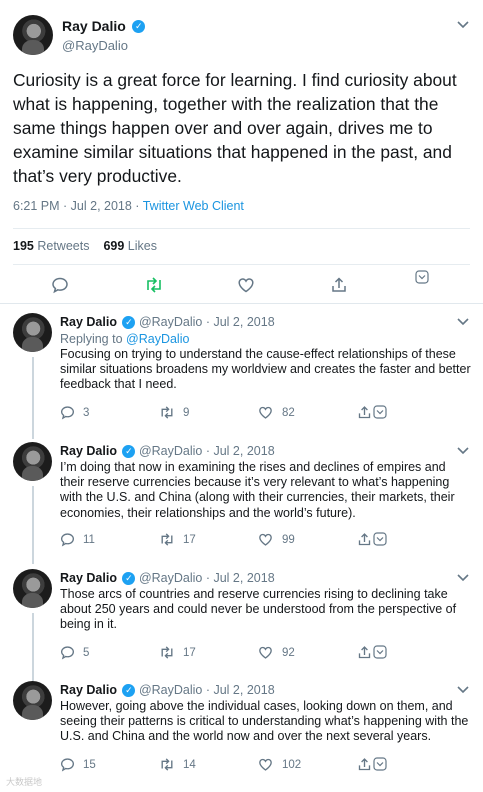  What do you see at coordinates (124, 339) in the screenshot?
I see `replying-to: Replying to @RayDalio` at bounding box center [124, 339].